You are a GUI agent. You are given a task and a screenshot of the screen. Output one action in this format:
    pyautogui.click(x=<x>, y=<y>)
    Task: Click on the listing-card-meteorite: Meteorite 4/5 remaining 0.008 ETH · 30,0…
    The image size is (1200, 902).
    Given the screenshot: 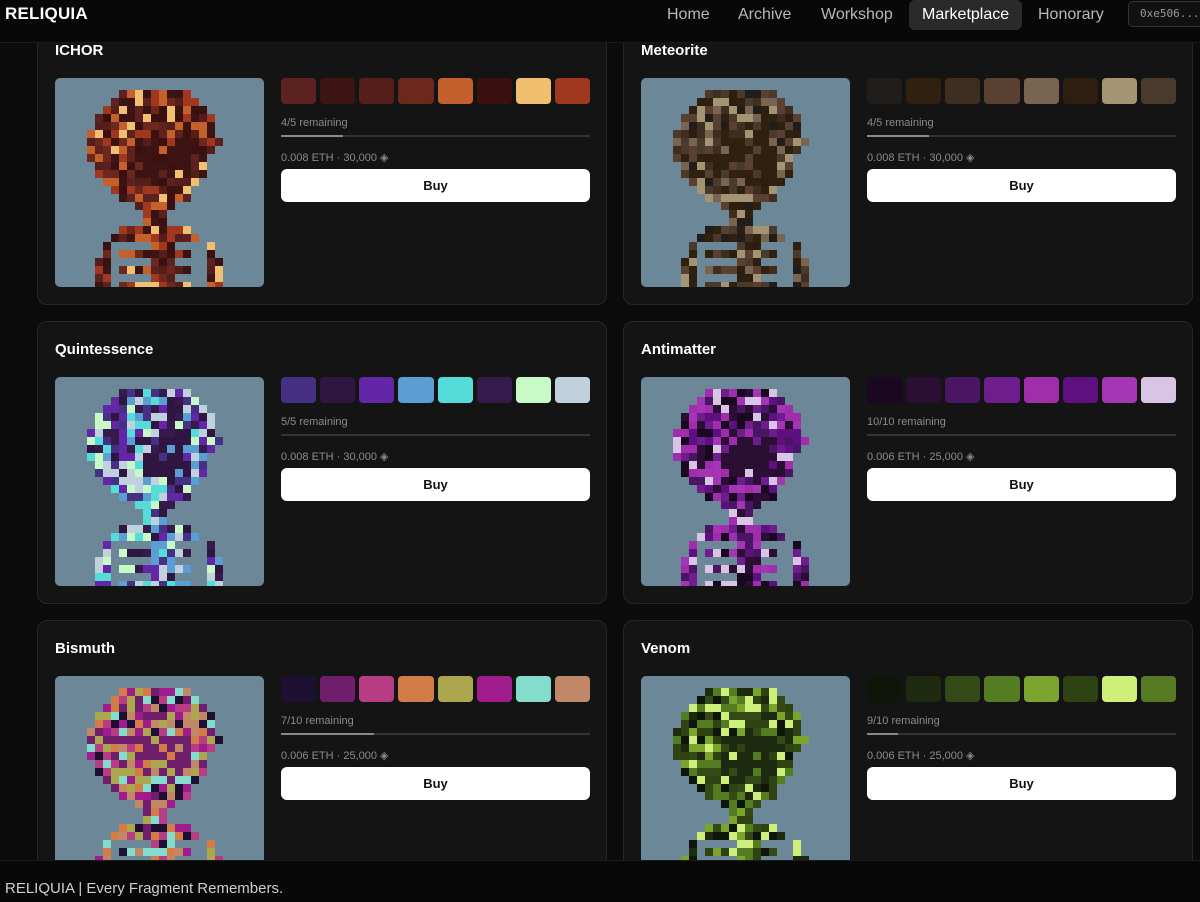 What is the action you would take?
    pyautogui.click(x=908, y=174)
    